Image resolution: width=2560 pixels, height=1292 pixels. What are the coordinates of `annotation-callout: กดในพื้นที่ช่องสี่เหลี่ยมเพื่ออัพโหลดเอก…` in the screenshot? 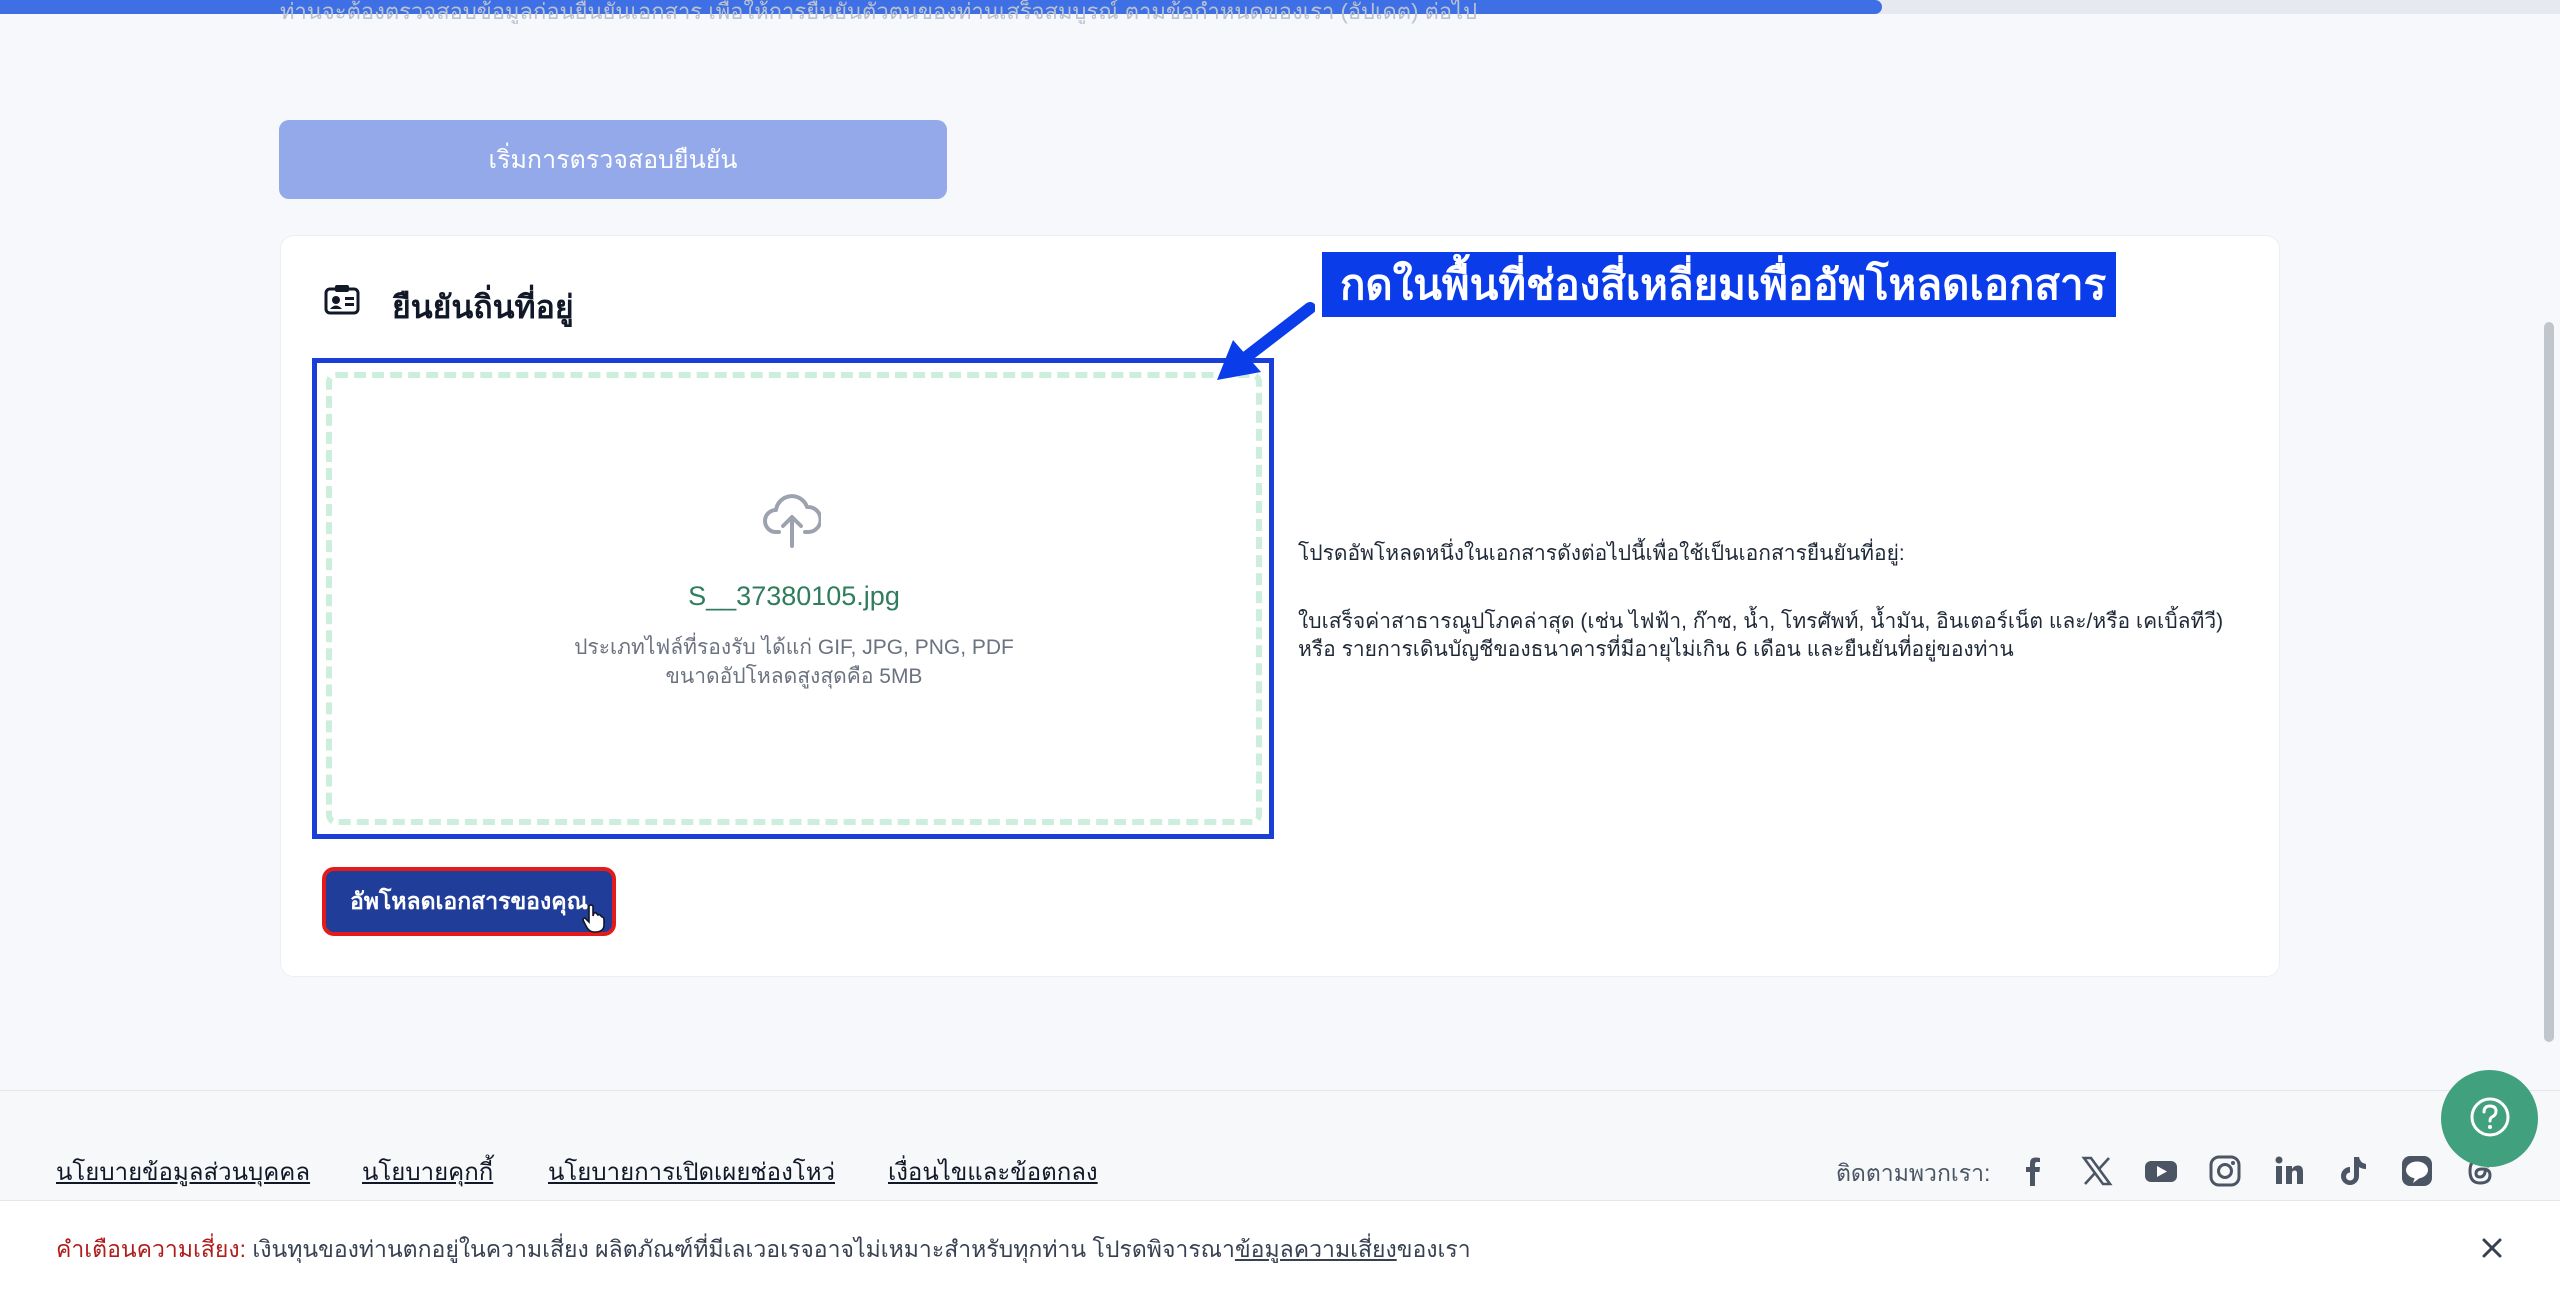 It's located at (1719, 284).